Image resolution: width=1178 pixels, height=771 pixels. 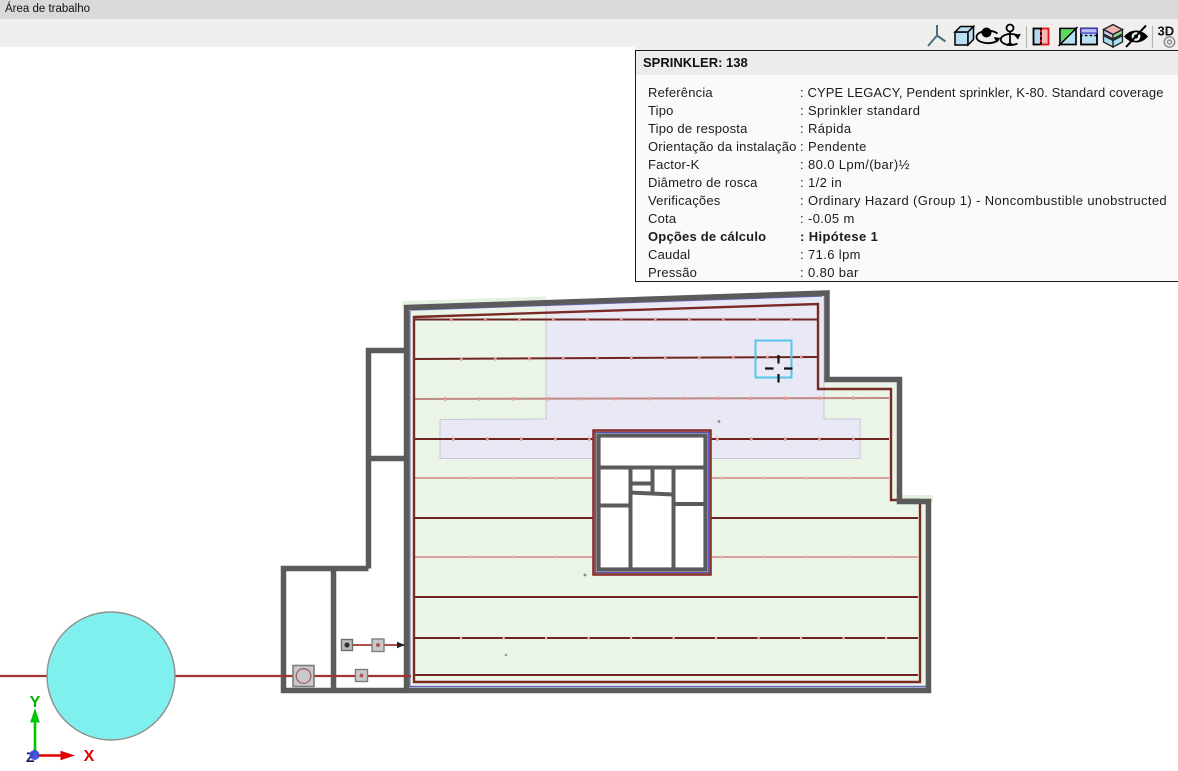 I want to click on svg-text: X, so click(x=89, y=756).